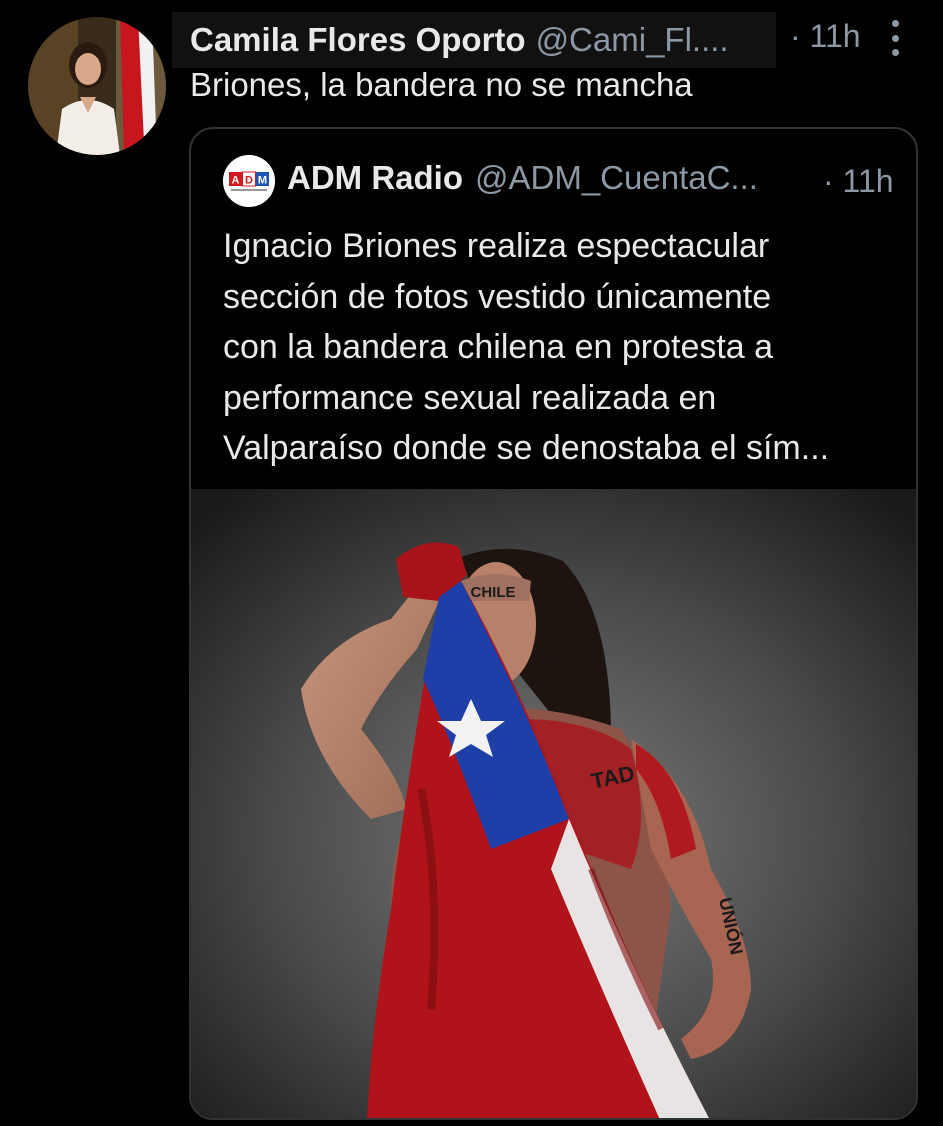 The width and height of the screenshot is (943, 1126). Describe the element at coordinates (441, 84) in the screenshot. I see `tweet-text: Briones, la bandera no se mancha` at that location.